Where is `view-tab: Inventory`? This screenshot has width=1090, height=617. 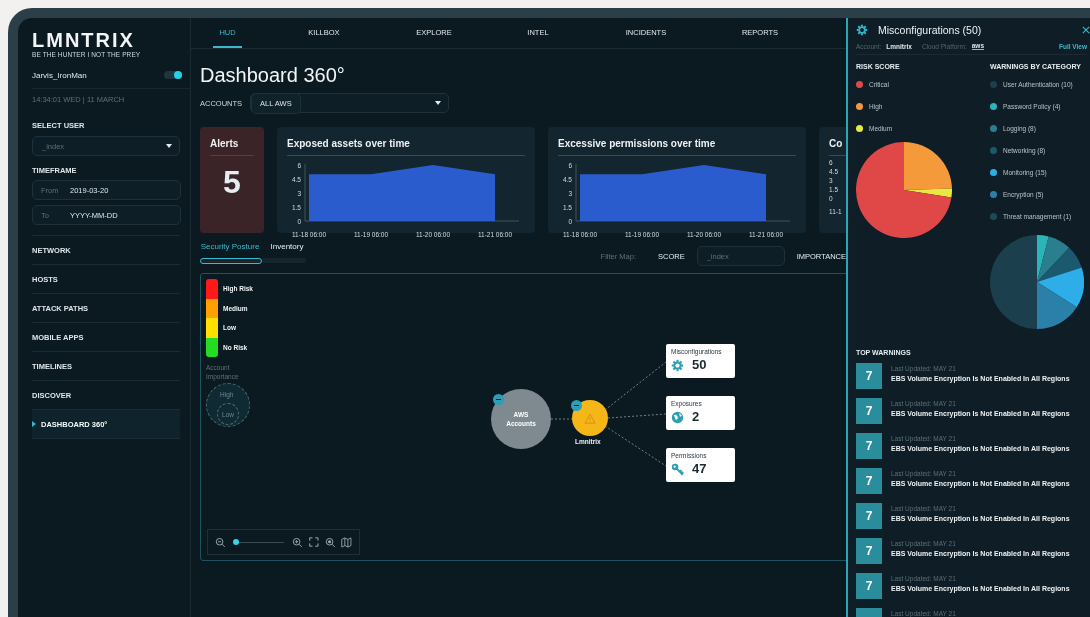 view-tab: Inventory is located at coordinates (284, 253).